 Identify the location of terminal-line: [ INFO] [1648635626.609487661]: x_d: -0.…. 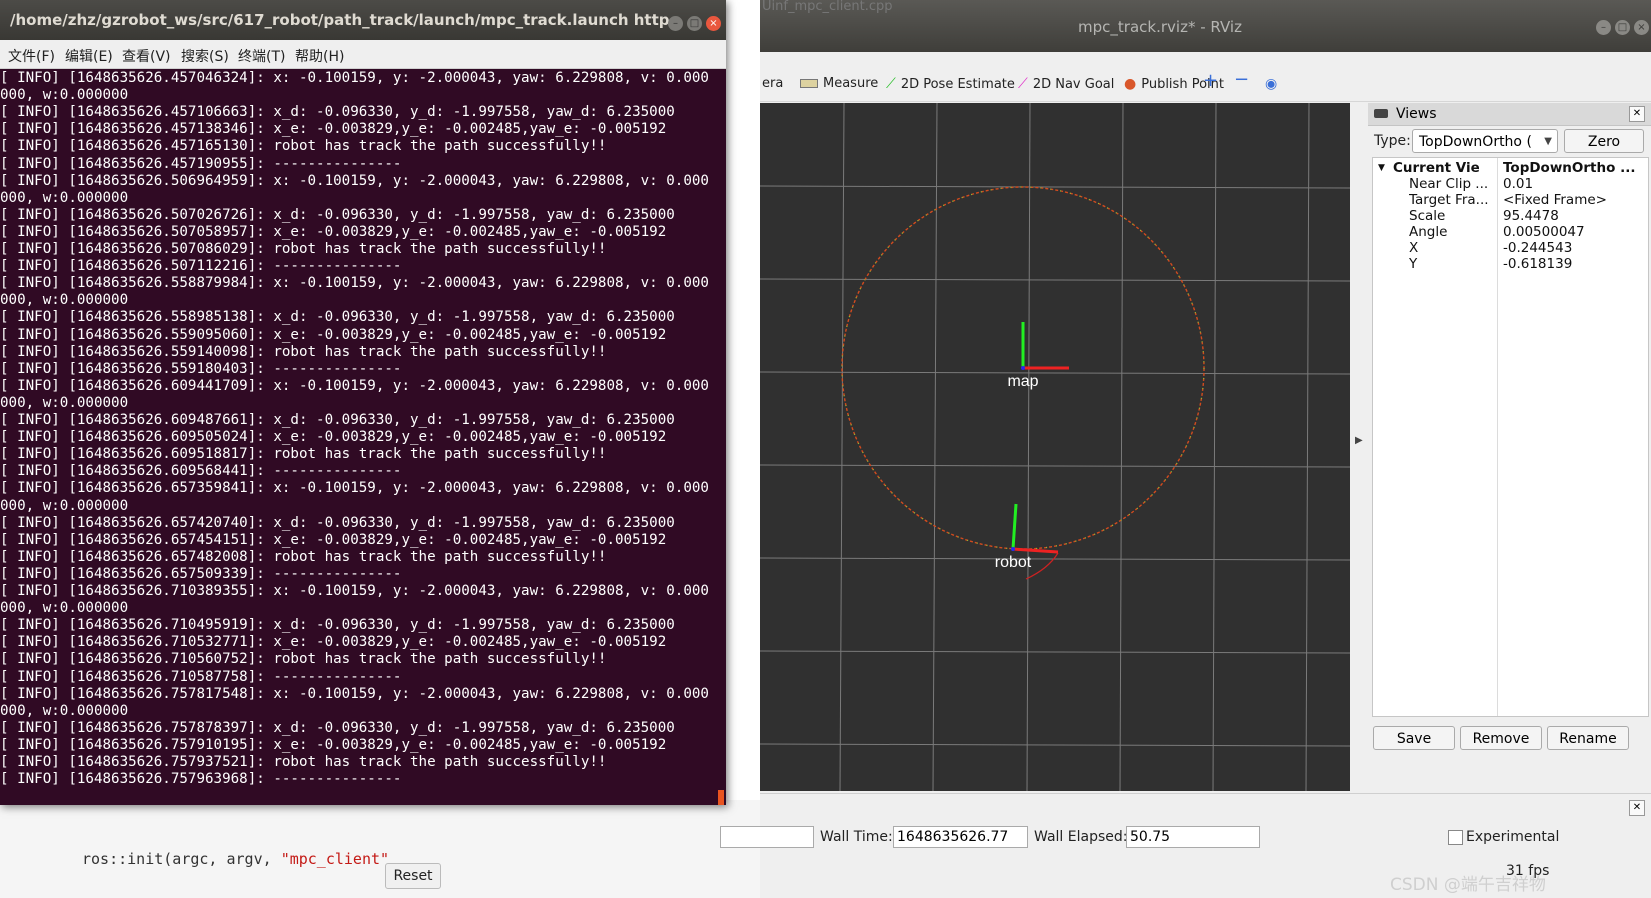
(337, 420).